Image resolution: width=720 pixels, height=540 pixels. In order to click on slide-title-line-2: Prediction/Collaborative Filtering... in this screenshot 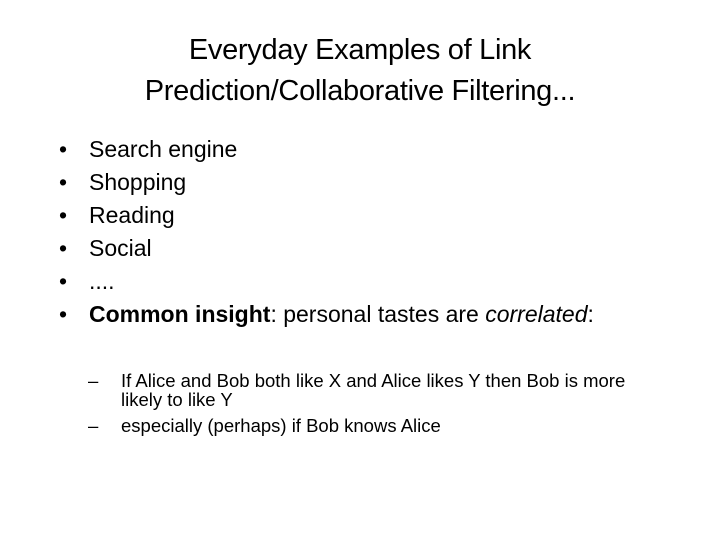, I will do `click(360, 91)`.